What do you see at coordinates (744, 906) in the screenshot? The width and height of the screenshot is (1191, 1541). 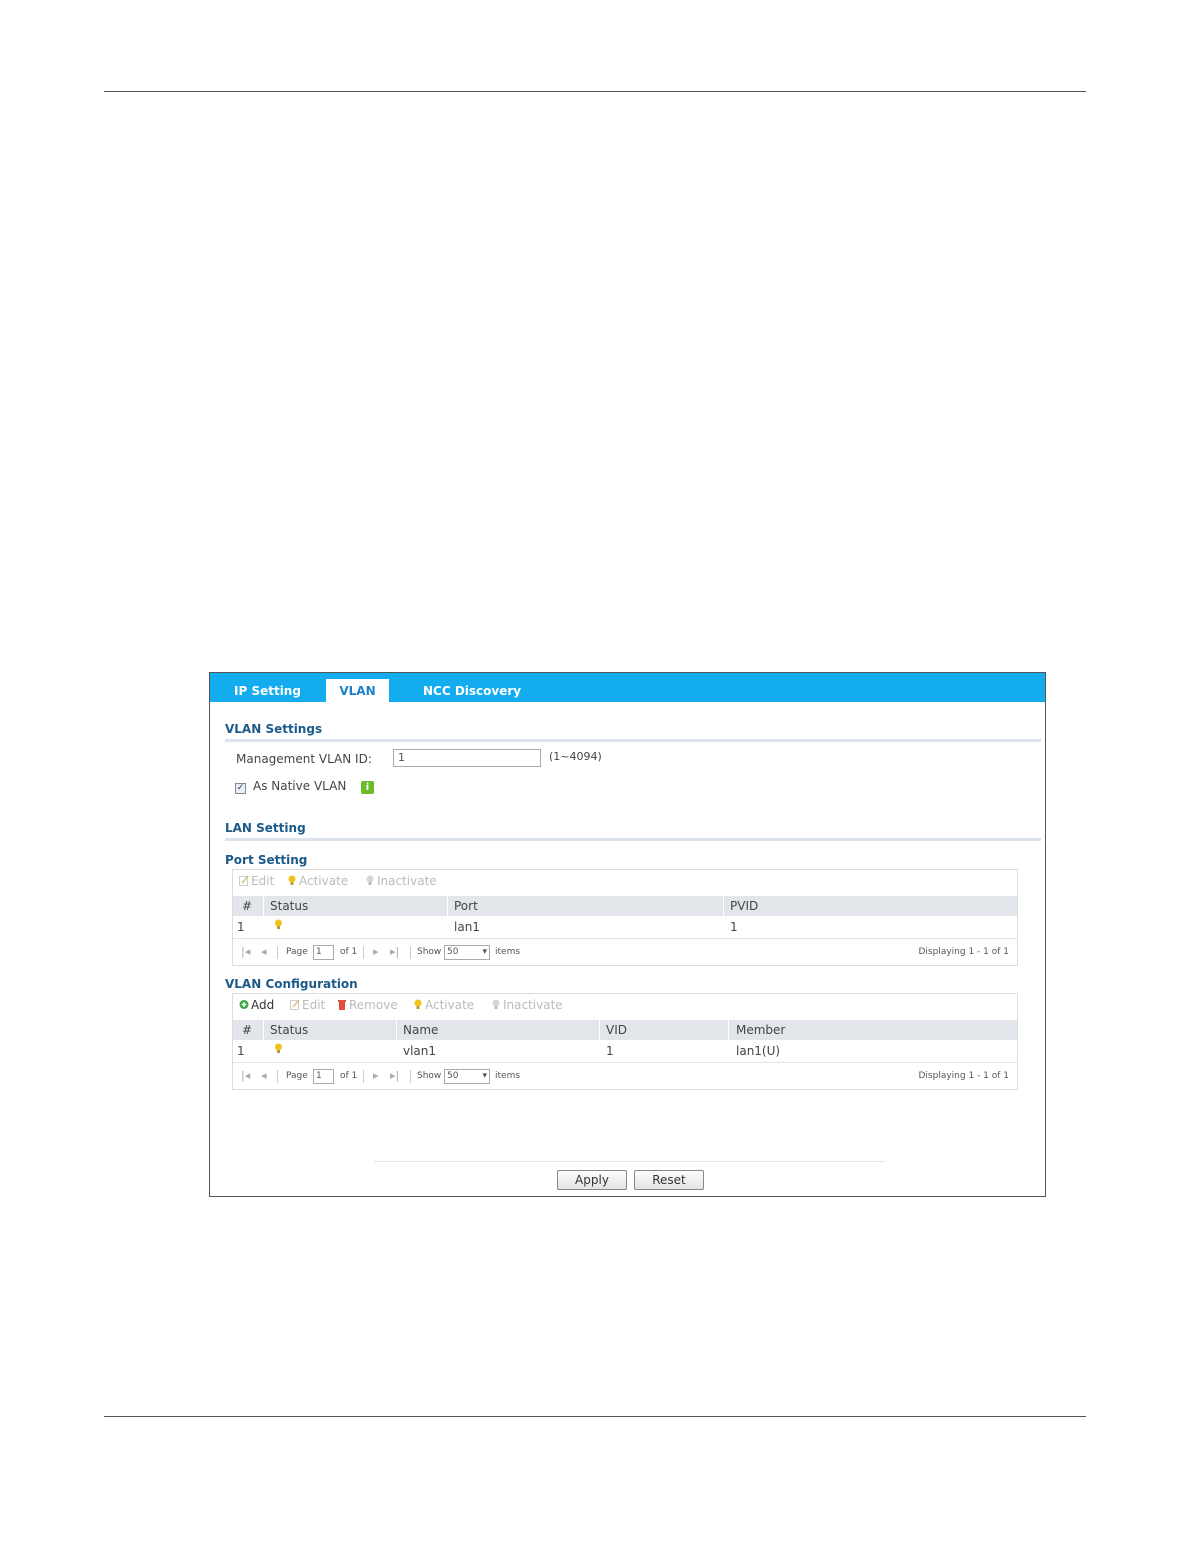 I see `col-pvid: PVID` at bounding box center [744, 906].